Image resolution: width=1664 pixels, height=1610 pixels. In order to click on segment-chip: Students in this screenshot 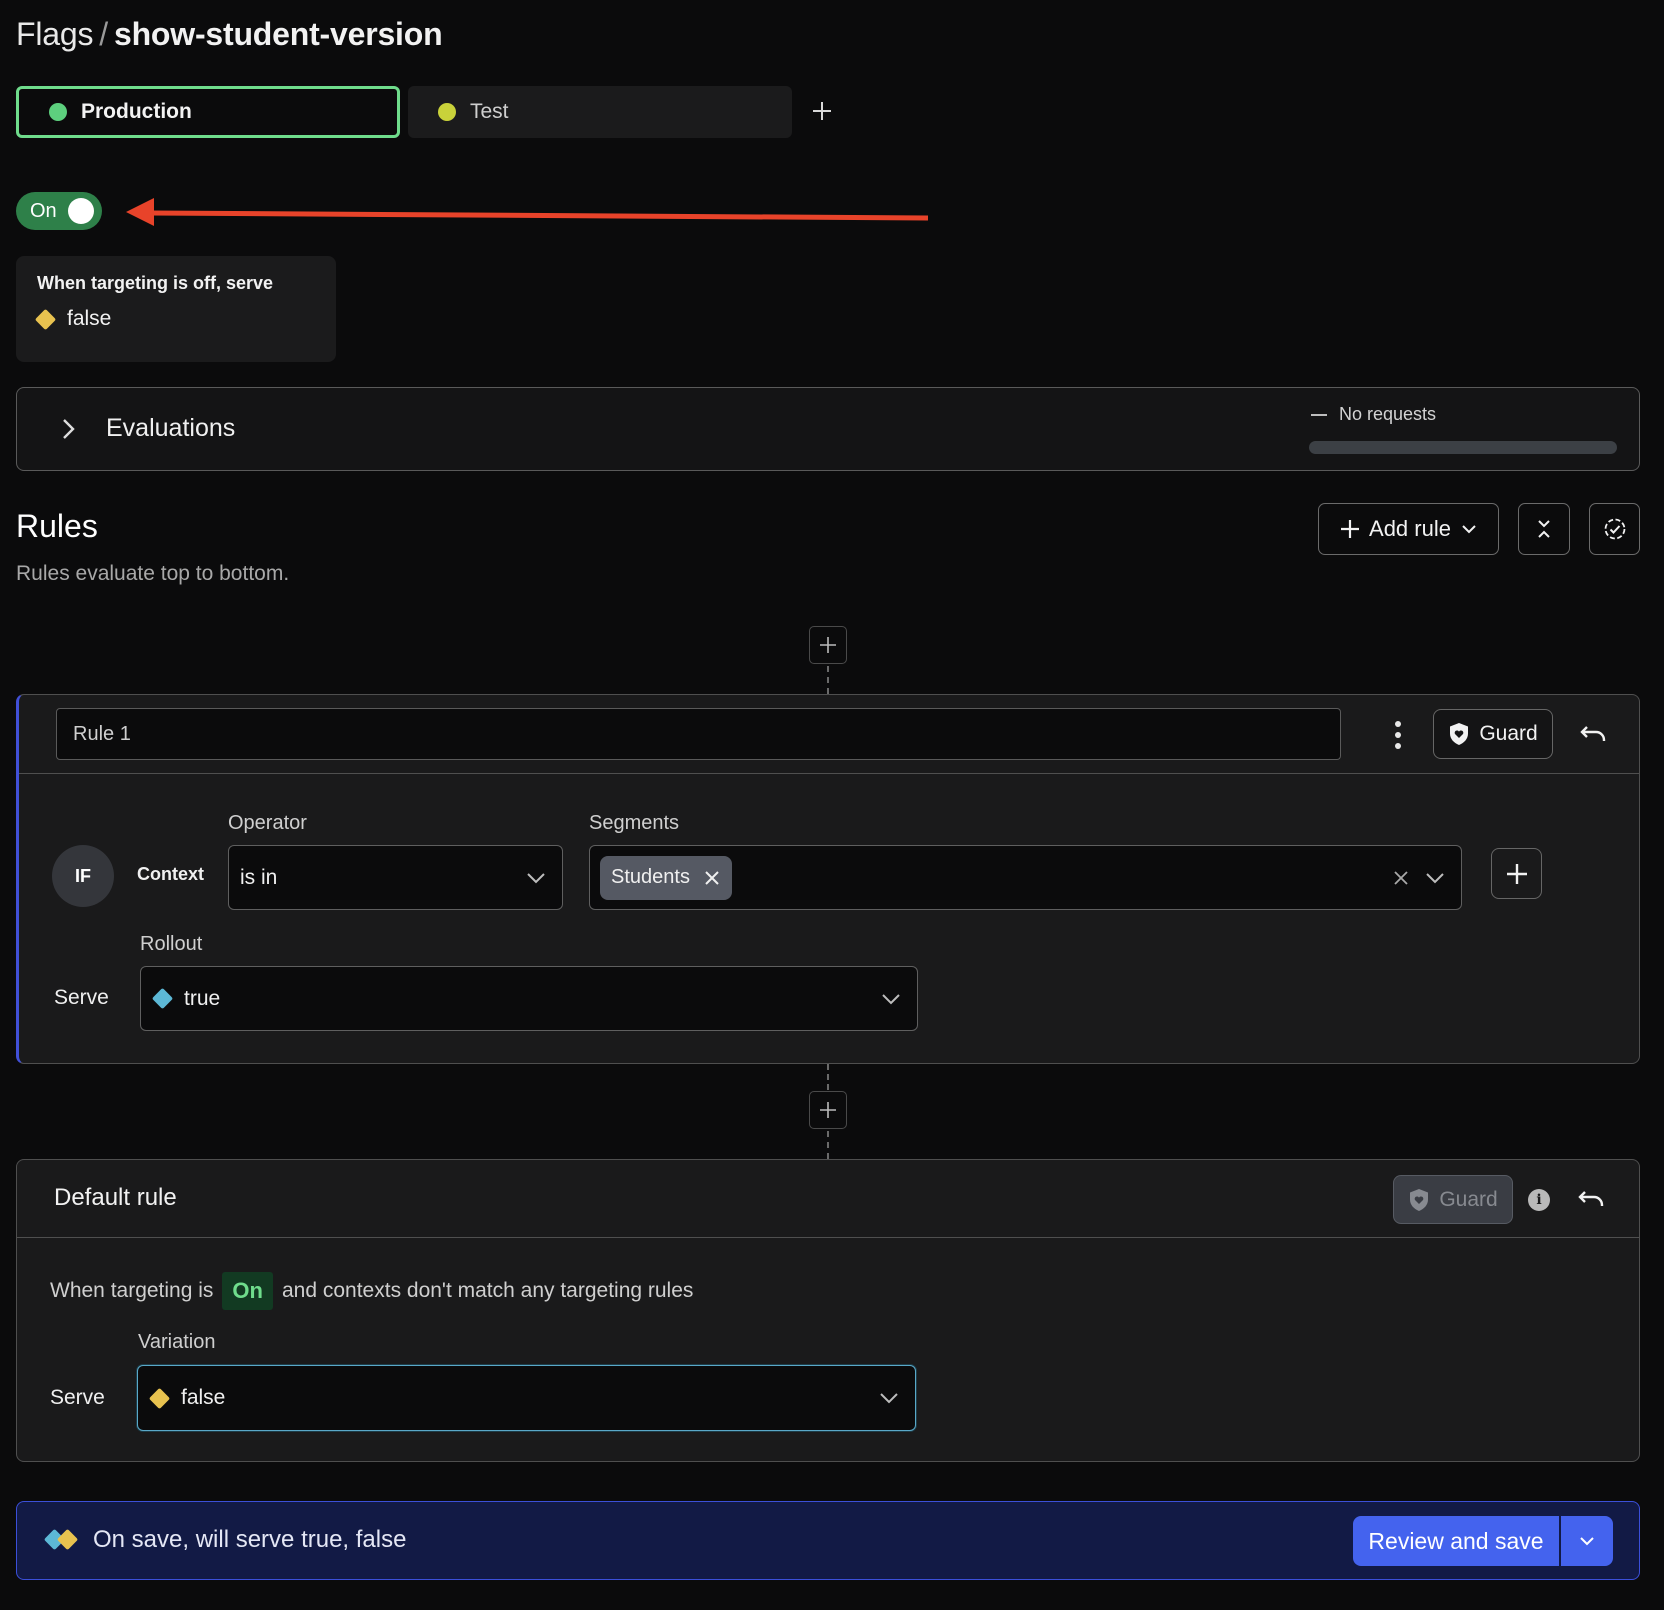, I will do `click(666, 877)`.